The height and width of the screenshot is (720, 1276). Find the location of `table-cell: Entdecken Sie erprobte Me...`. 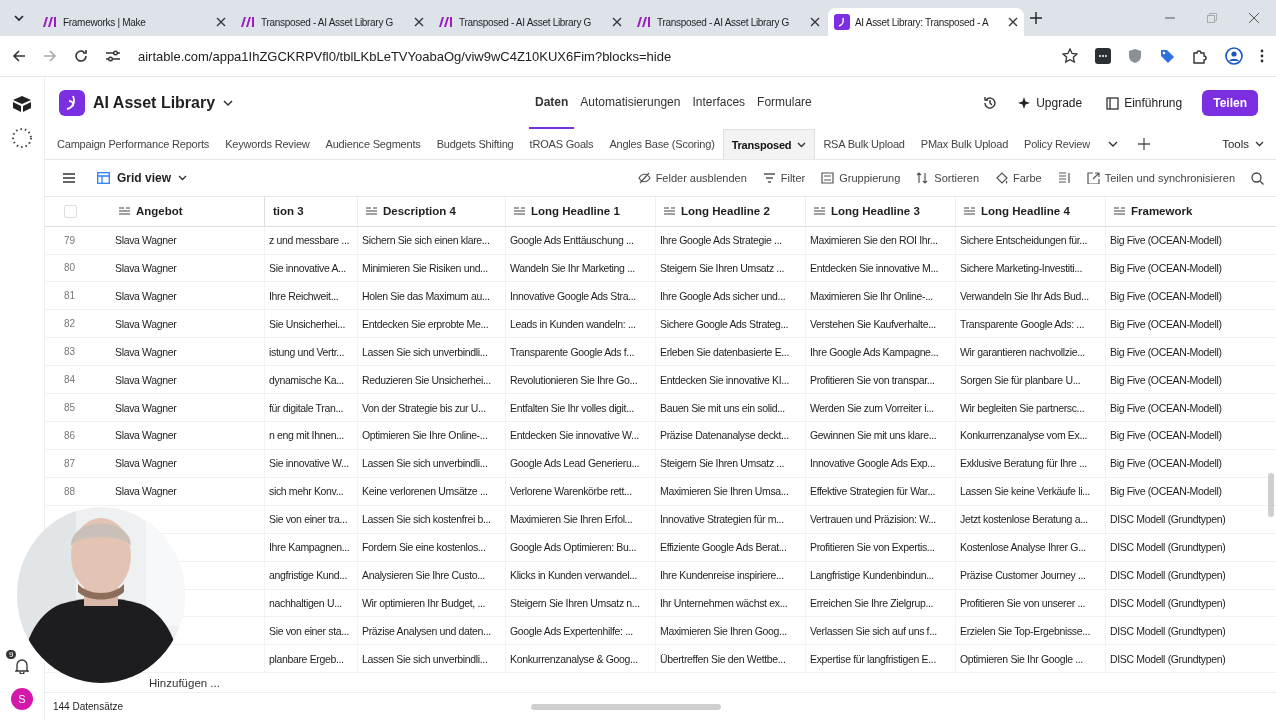

table-cell: Entdecken Sie erprobte Me... is located at coordinates (425, 323).